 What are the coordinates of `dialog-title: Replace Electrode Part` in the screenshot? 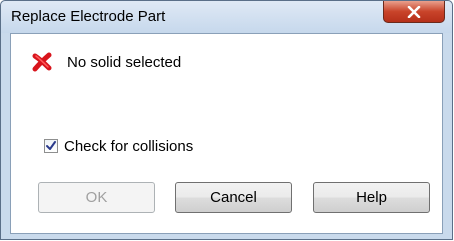 It's located at (88, 16).